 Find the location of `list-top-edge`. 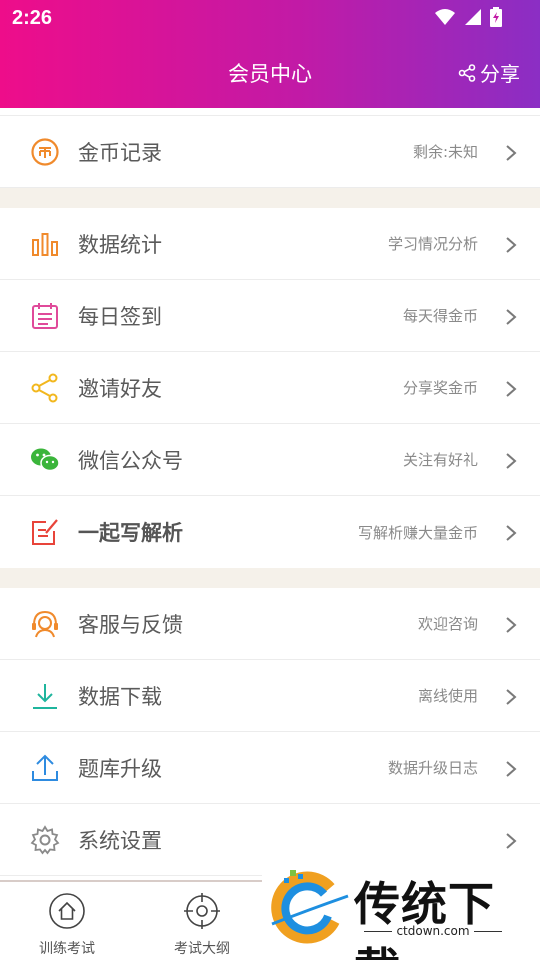

list-top-edge is located at coordinates (270, 112).